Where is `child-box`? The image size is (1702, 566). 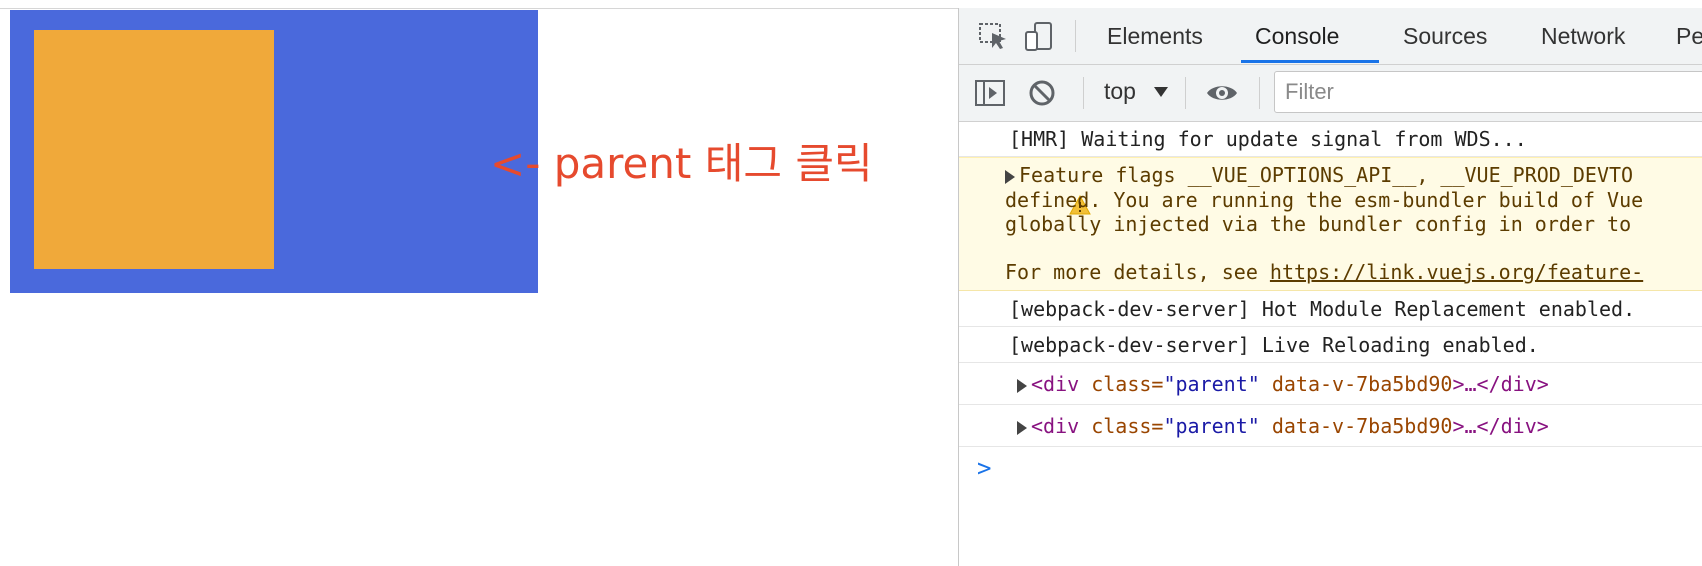 child-box is located at coordinates (154, 149).